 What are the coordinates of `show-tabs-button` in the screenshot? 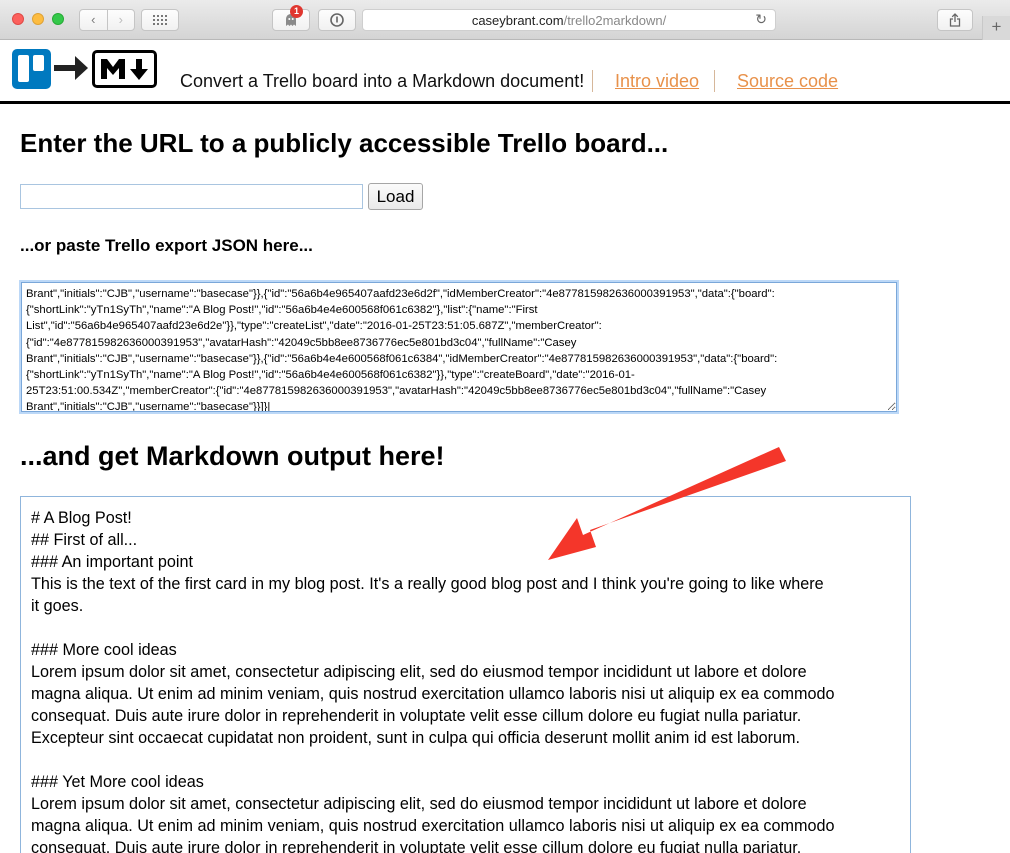 It's located at (160, 20).